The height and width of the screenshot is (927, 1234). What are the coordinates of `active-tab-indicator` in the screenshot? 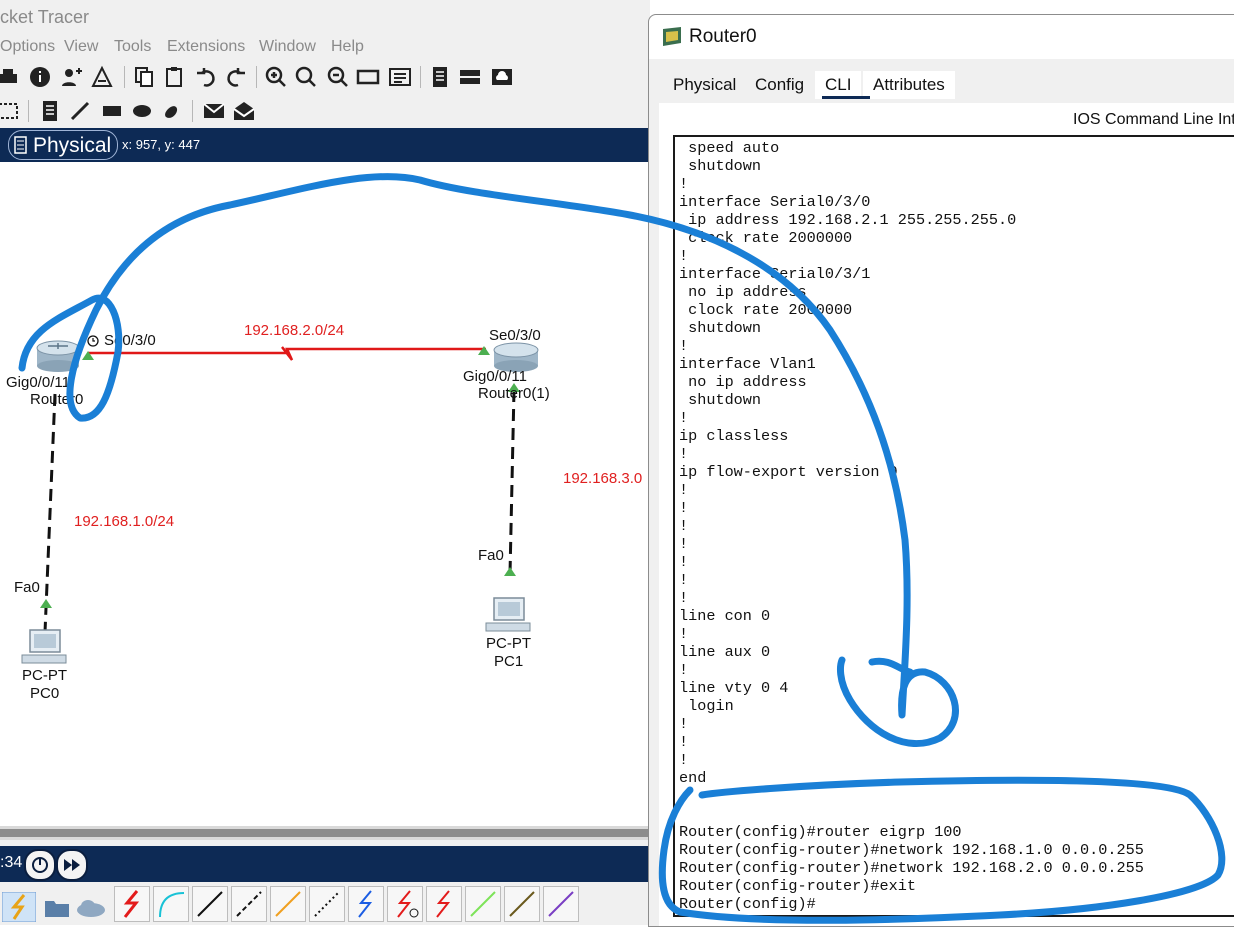 It's located at (846, 97).